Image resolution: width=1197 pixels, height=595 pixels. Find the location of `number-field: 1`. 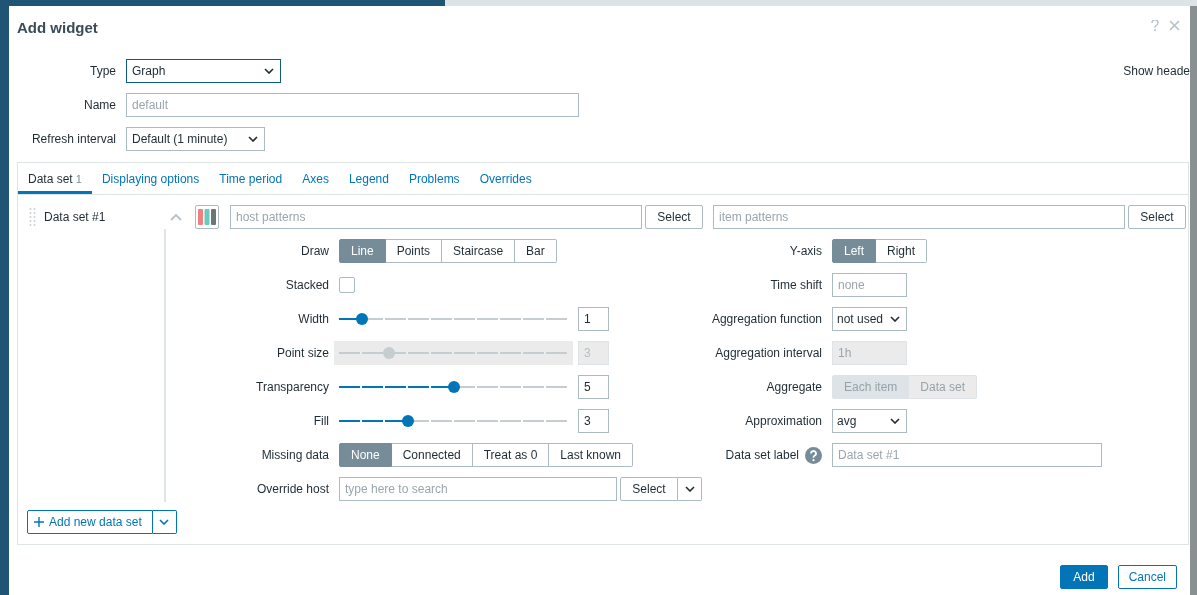

number-field: 1 is located at coordinates (593, 319).